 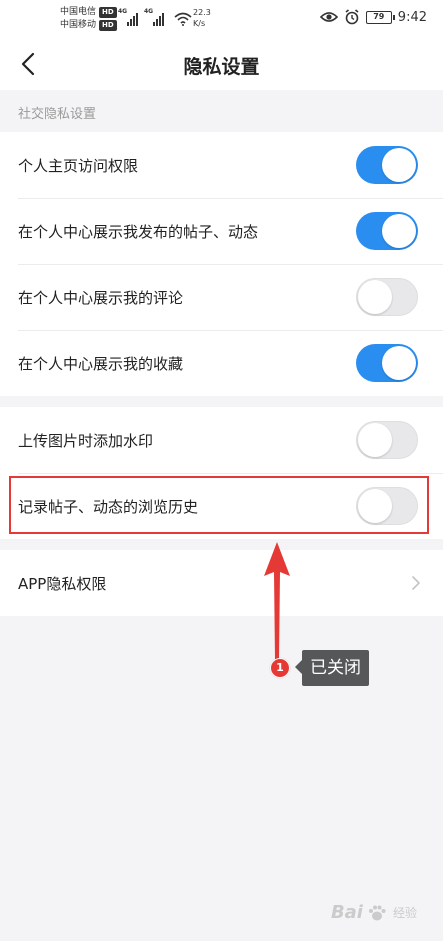 I want to click on toggle-switch-show-favorites, so click(x=387, y=363).